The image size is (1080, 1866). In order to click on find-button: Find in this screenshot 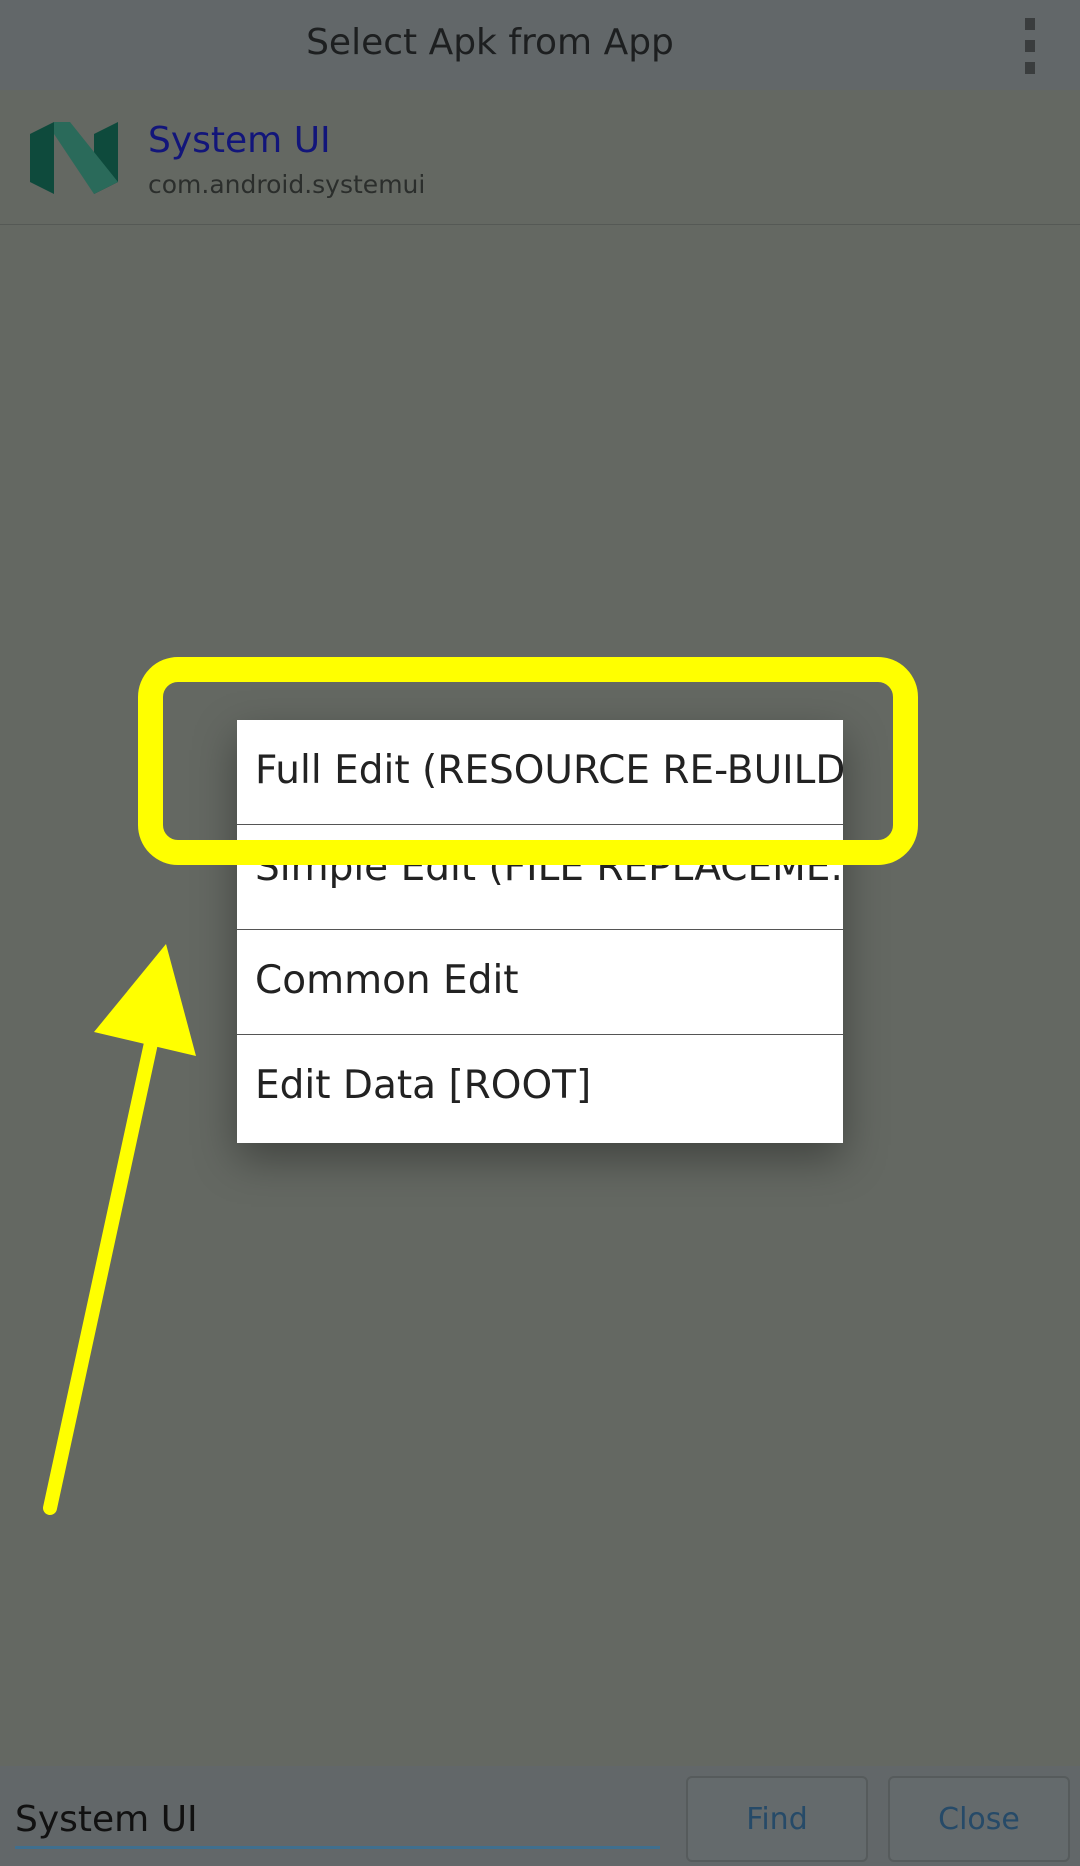, I will do `click(777, 1819)`.